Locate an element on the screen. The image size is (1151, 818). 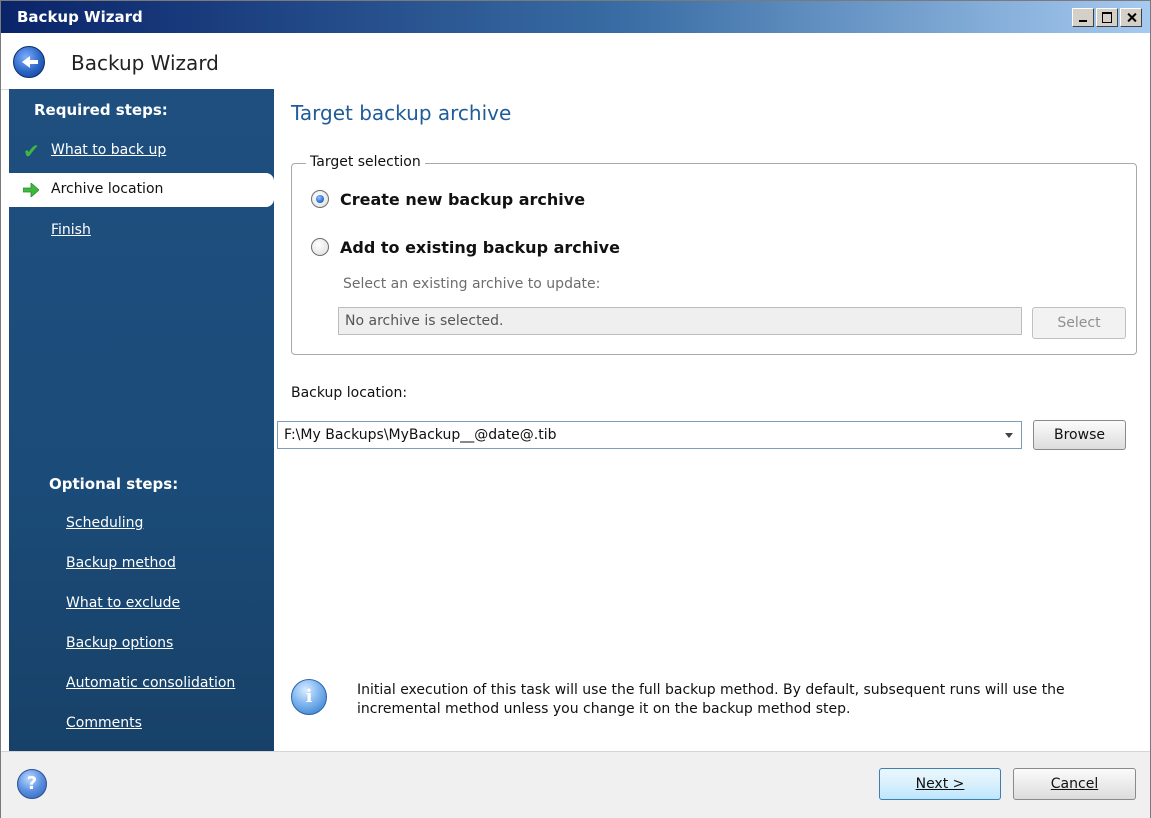
info-icon is located at coordinates (309, 697).